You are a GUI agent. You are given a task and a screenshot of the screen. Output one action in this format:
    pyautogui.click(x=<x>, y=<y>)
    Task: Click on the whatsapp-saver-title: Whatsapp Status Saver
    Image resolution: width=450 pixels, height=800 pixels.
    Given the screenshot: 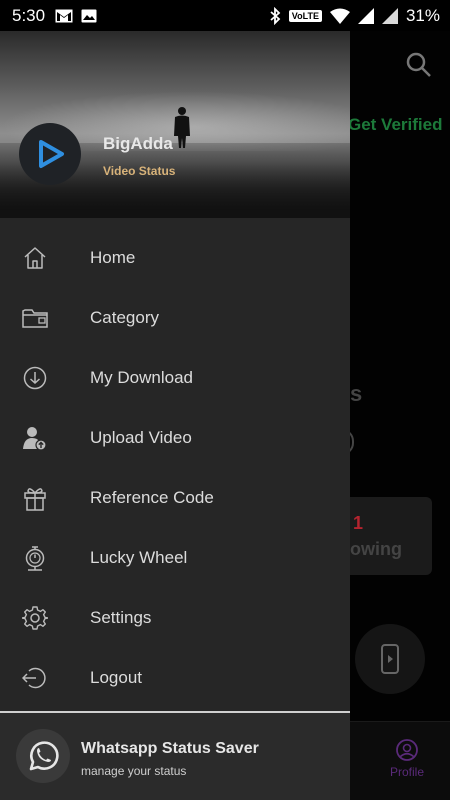 What is the action you would take?
    pyautogui.click(x=170, y=748)
    